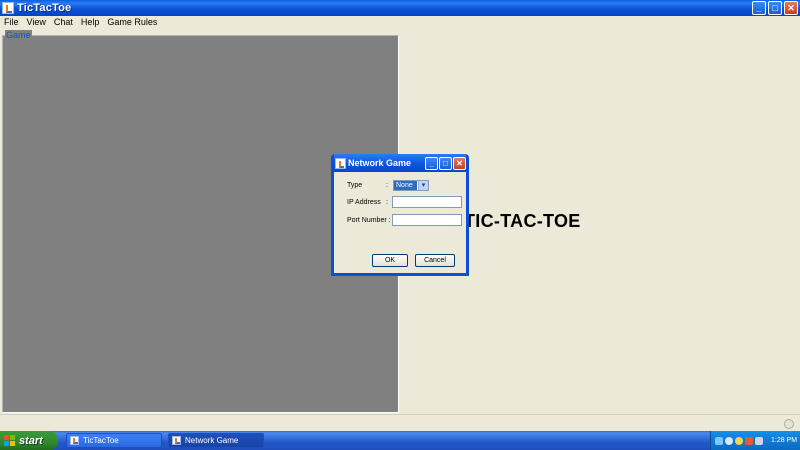  Describe the element at coordinates (789, 424) in the screenshot. I see `resize-grip-icon` at that location.